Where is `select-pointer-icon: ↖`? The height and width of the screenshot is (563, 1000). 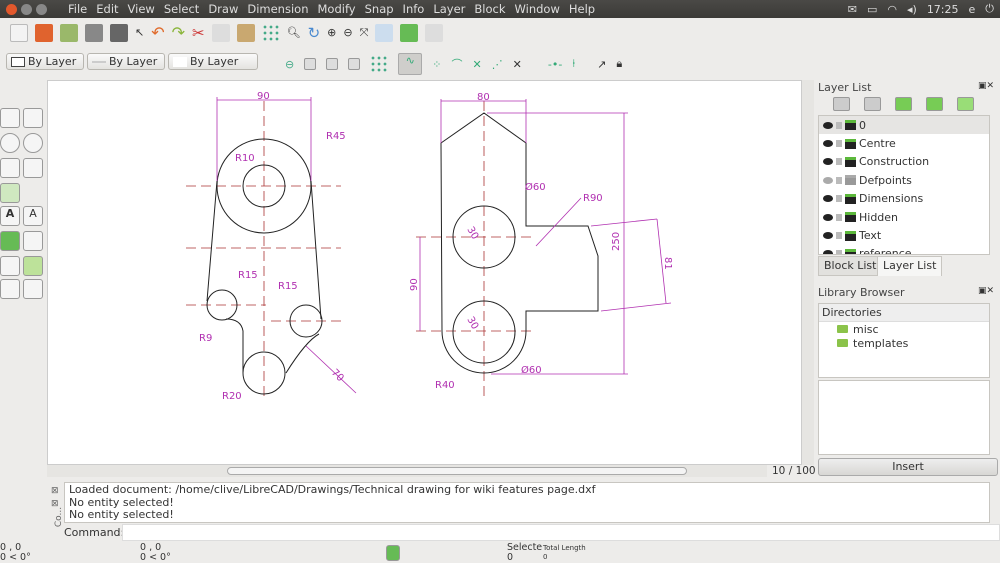 select-pointer-icon: ↖ is located at coordinates (139, 32).